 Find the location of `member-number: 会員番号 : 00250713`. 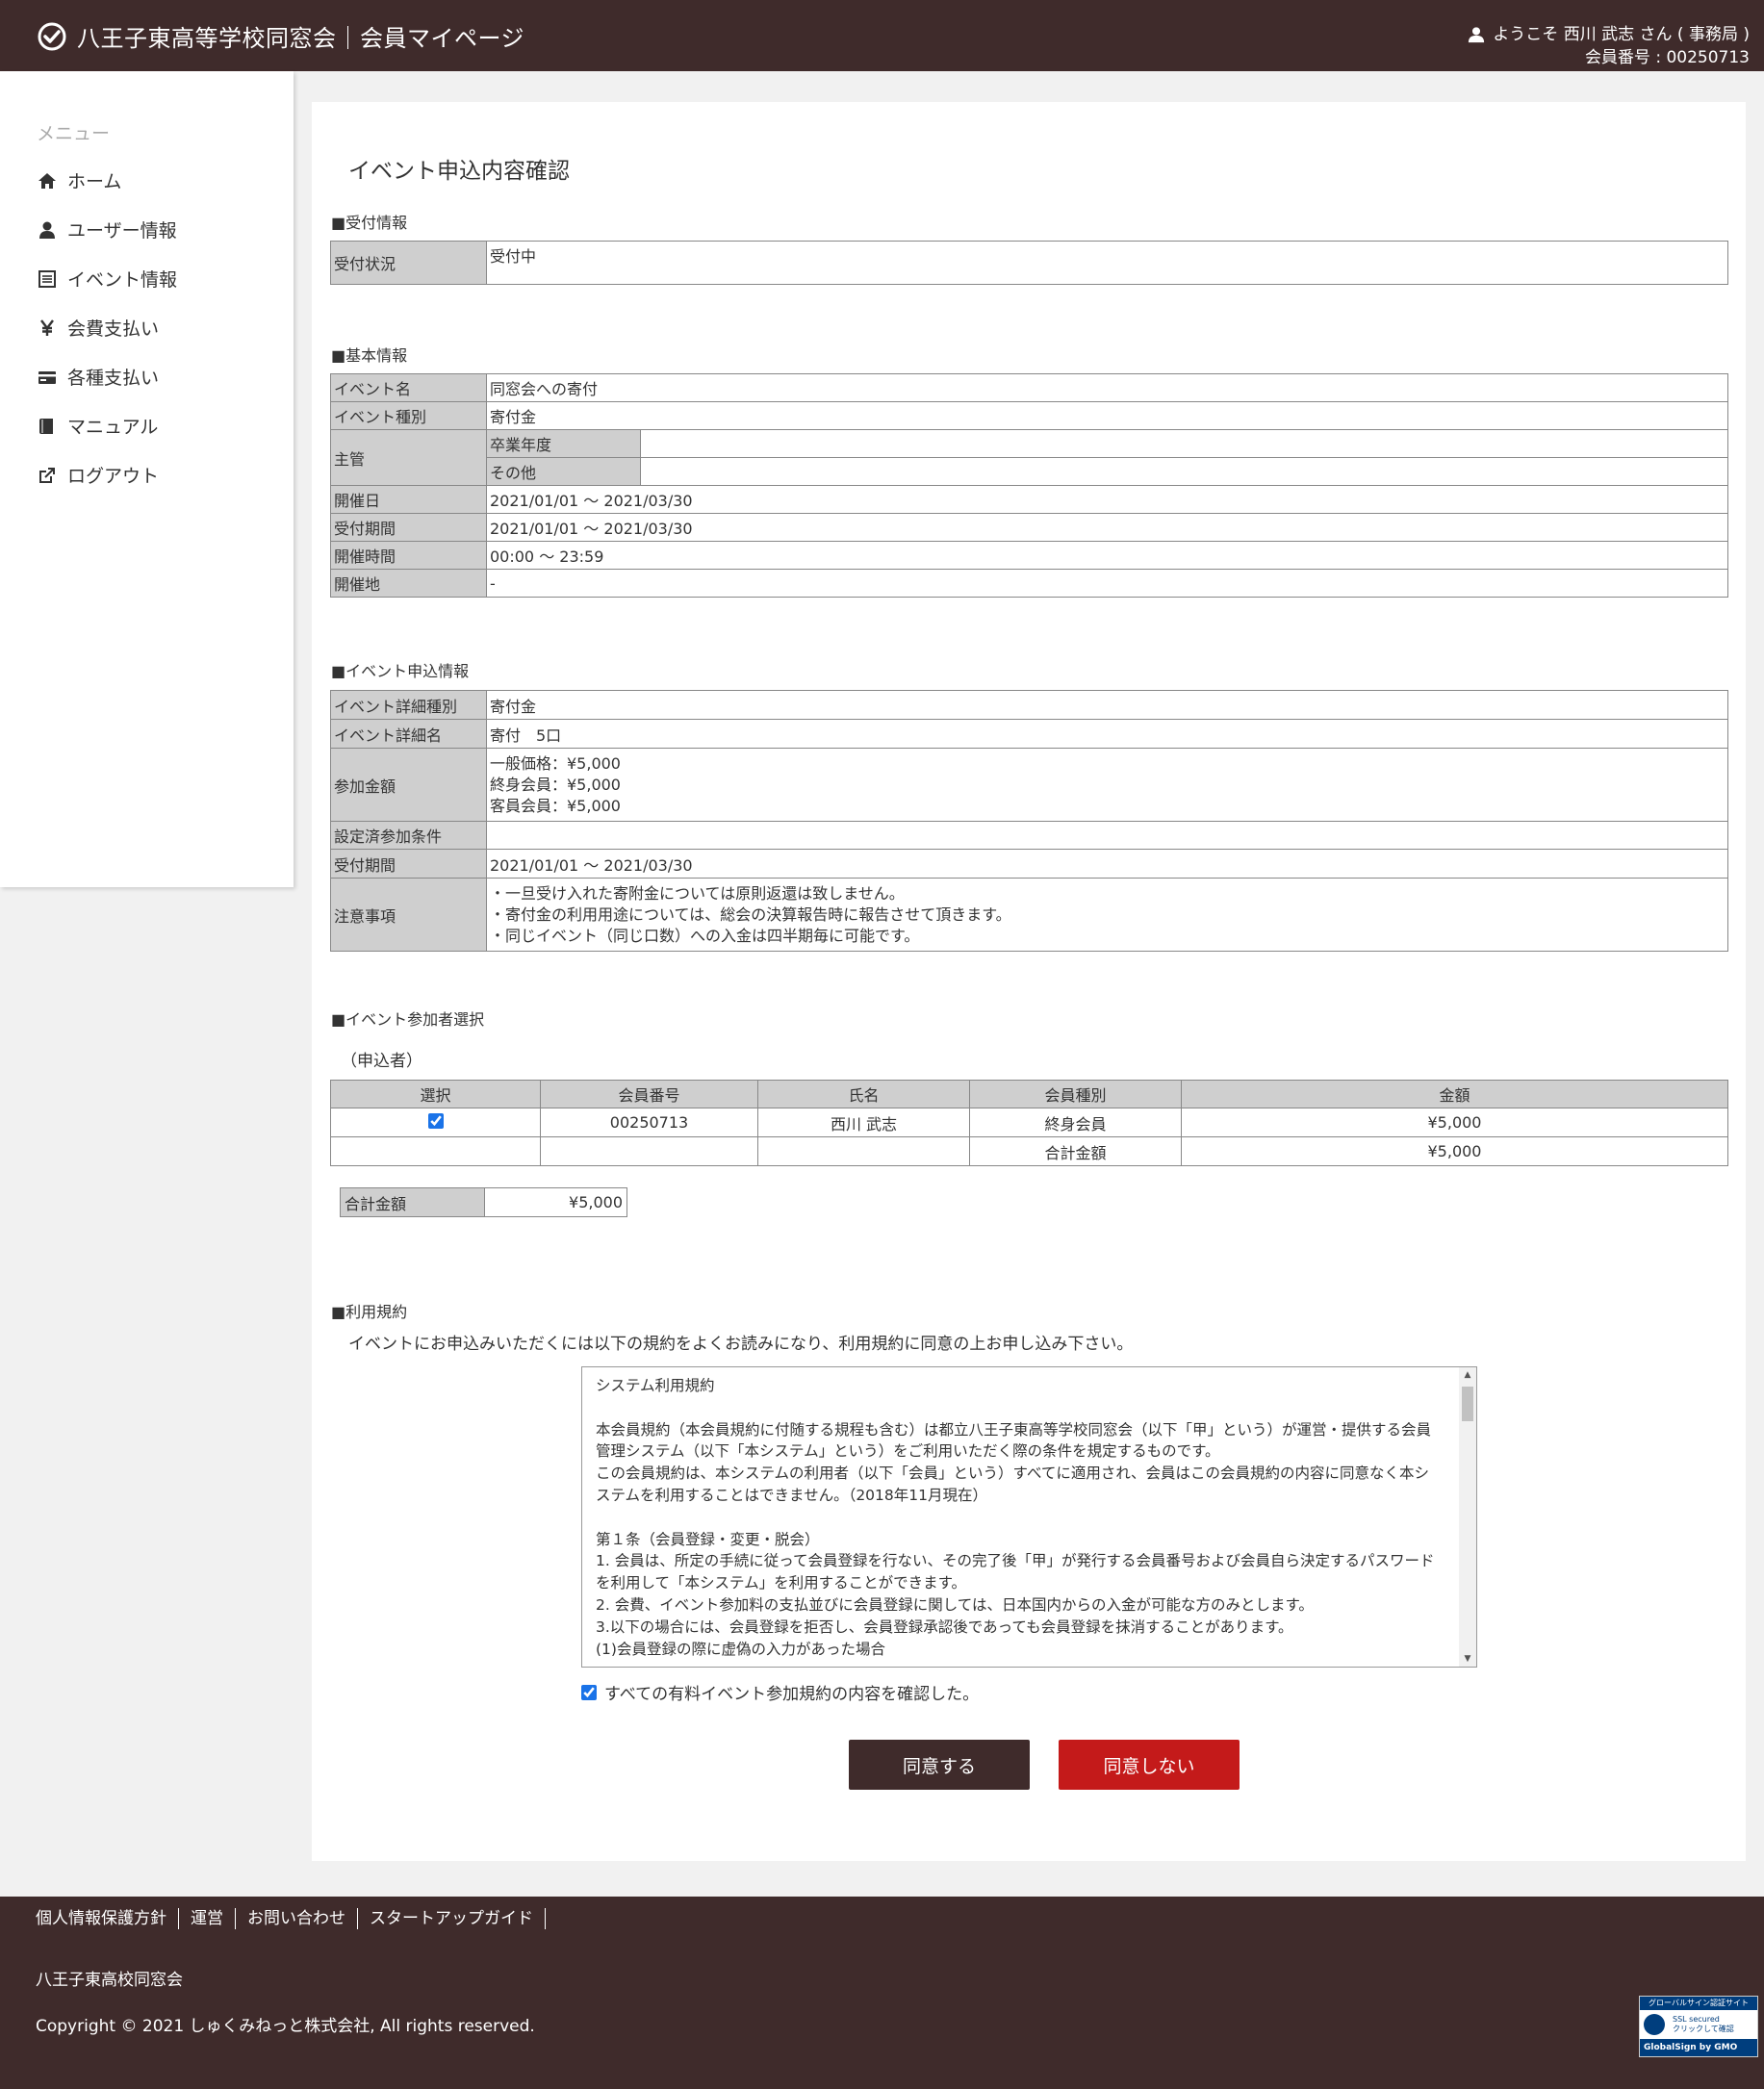

member-number: 会員番号 : 00250713 is located at coordinates (1667, 57).